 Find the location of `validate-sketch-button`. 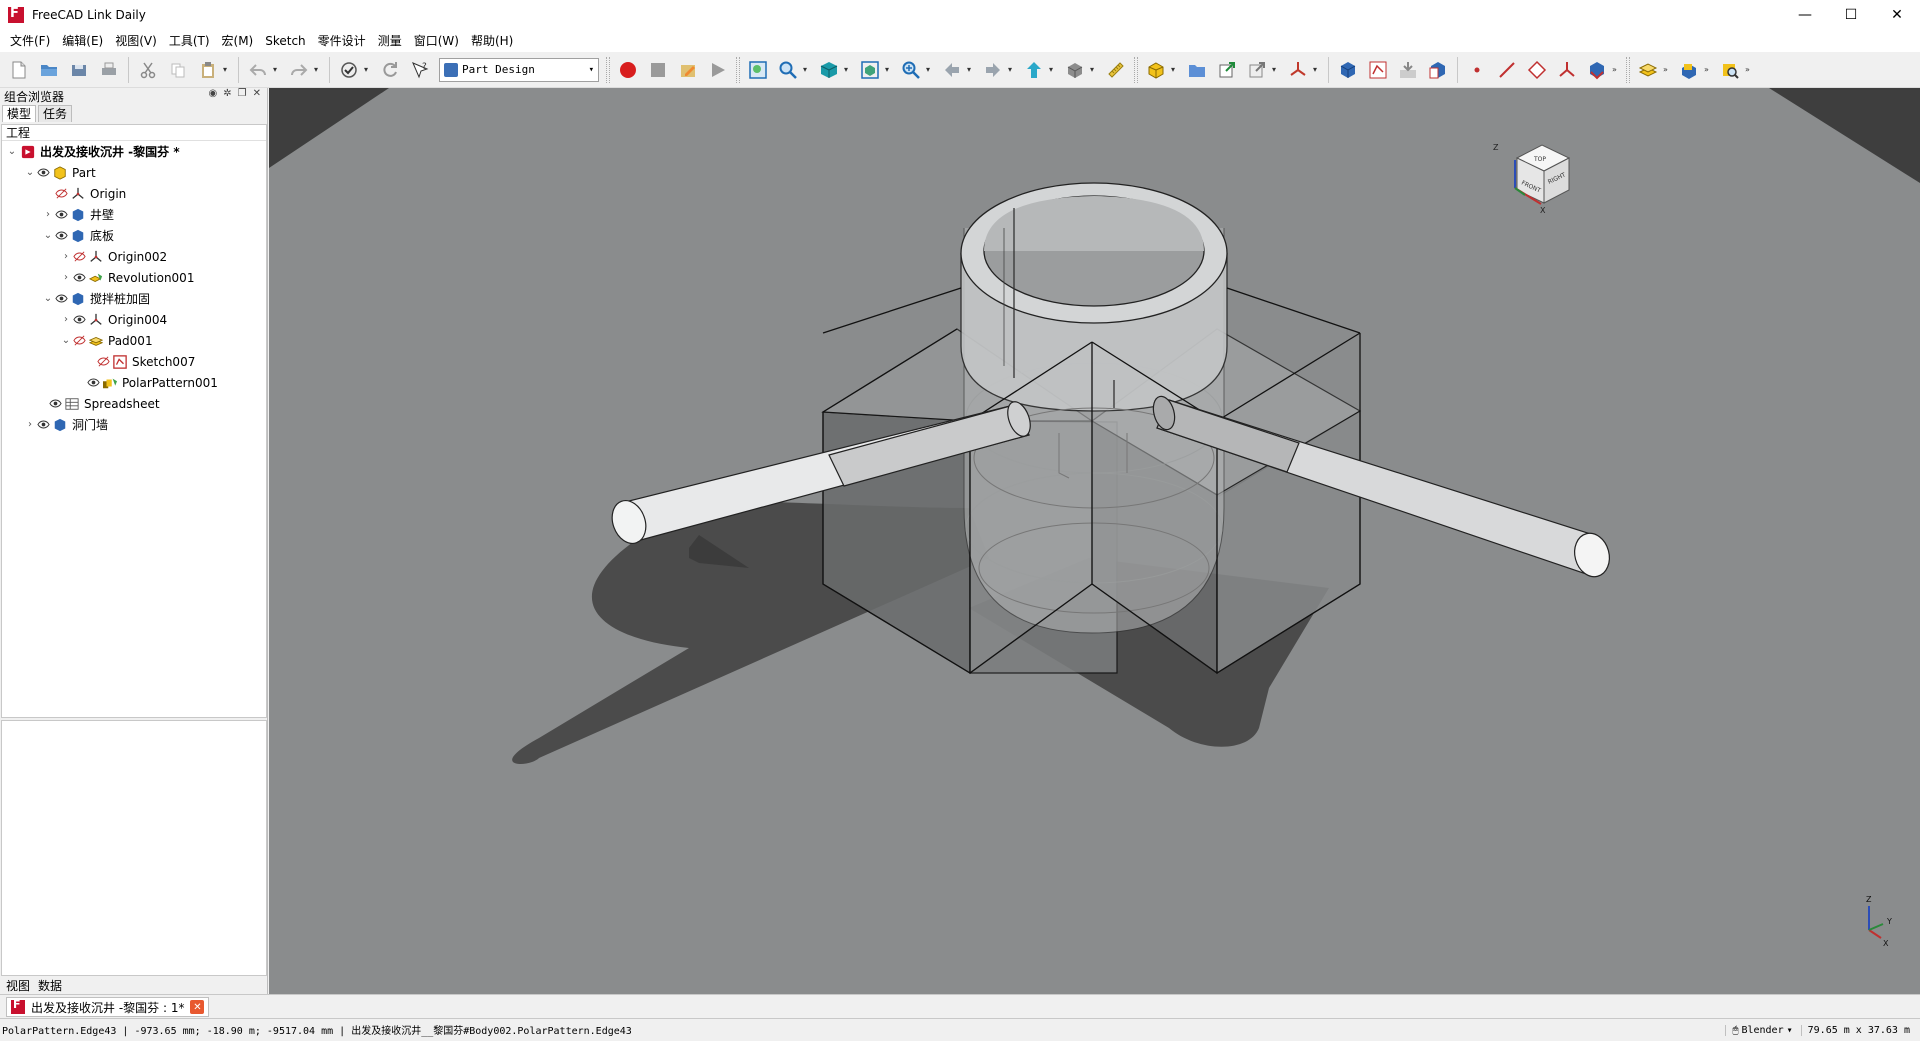

validate-sketch-button is located at coordinates (1408, 70).